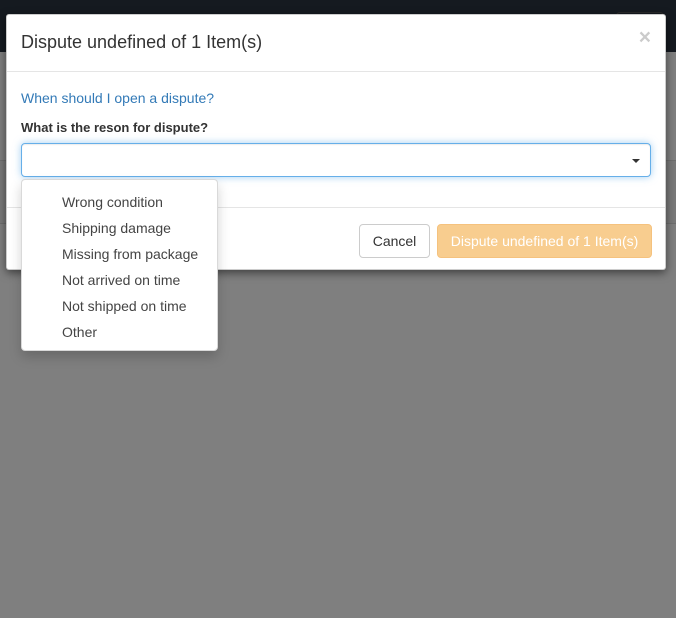 The height and width of the screenshot is (618, 676). Describe the element at coordinates (117, 98) in the screenshot. I see `dispute-help-link: When should I open a dispute?` at that location.